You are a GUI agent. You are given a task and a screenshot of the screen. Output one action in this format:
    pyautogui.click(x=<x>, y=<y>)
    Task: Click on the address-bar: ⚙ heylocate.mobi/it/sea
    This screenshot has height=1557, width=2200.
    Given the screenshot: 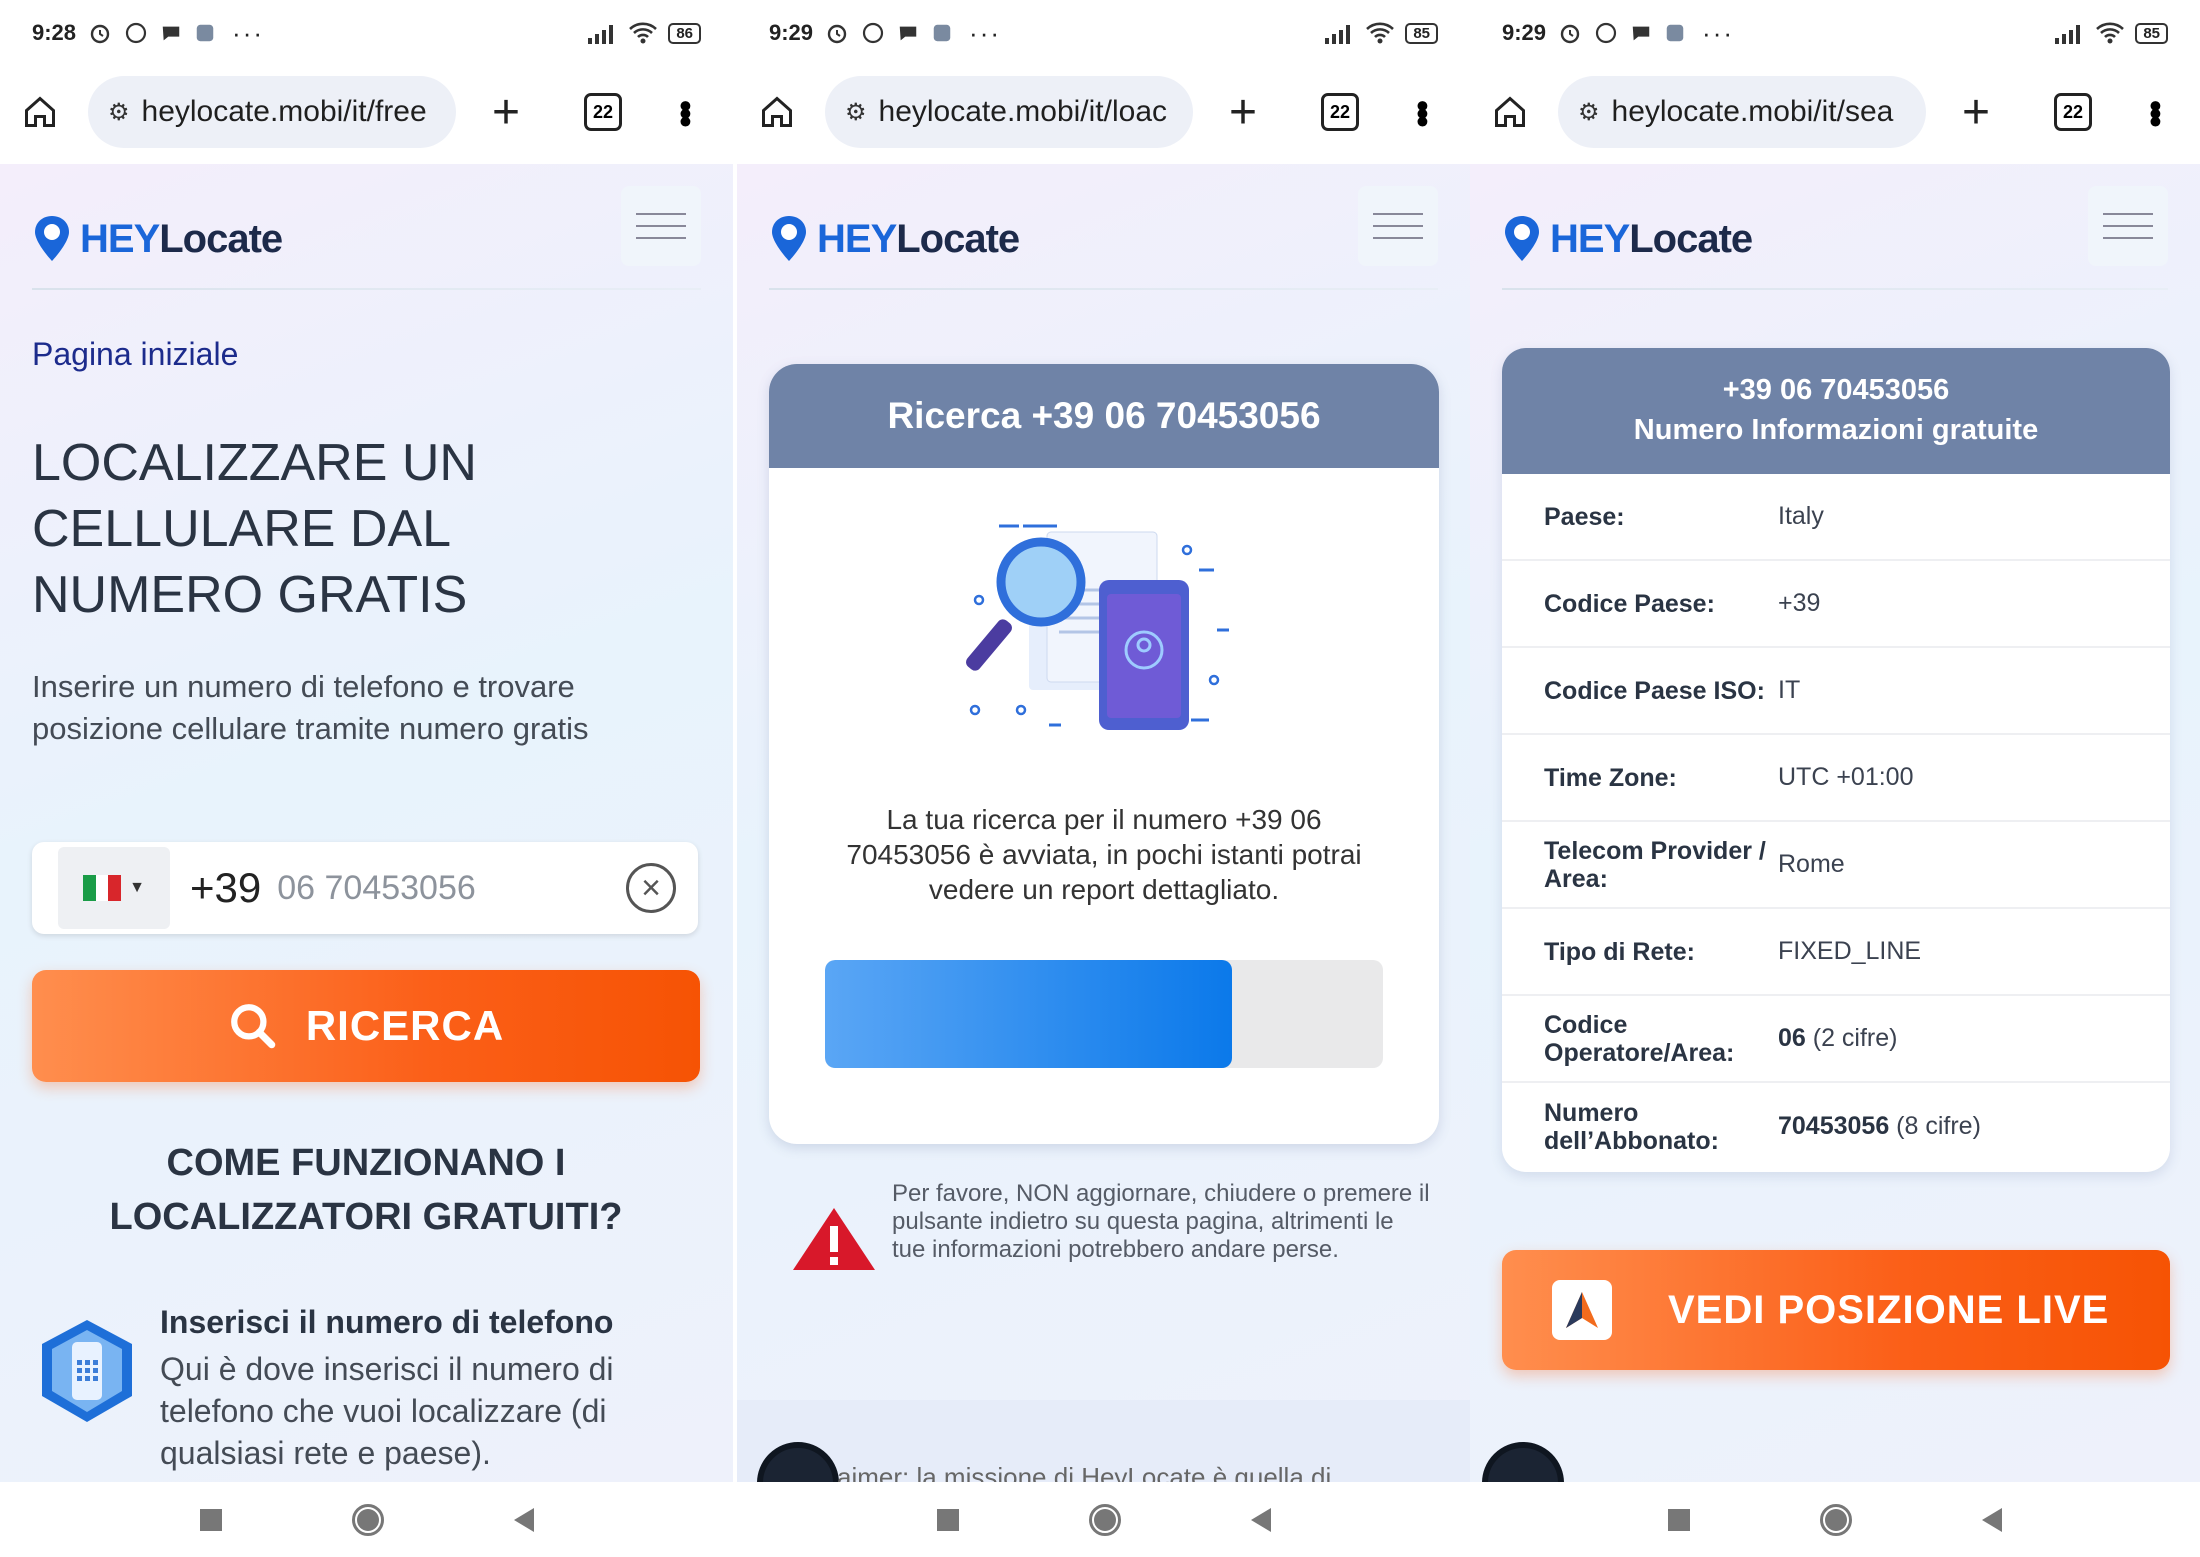 What is the action you would take?
    pyautogui.click(x=1742, y=112)
    